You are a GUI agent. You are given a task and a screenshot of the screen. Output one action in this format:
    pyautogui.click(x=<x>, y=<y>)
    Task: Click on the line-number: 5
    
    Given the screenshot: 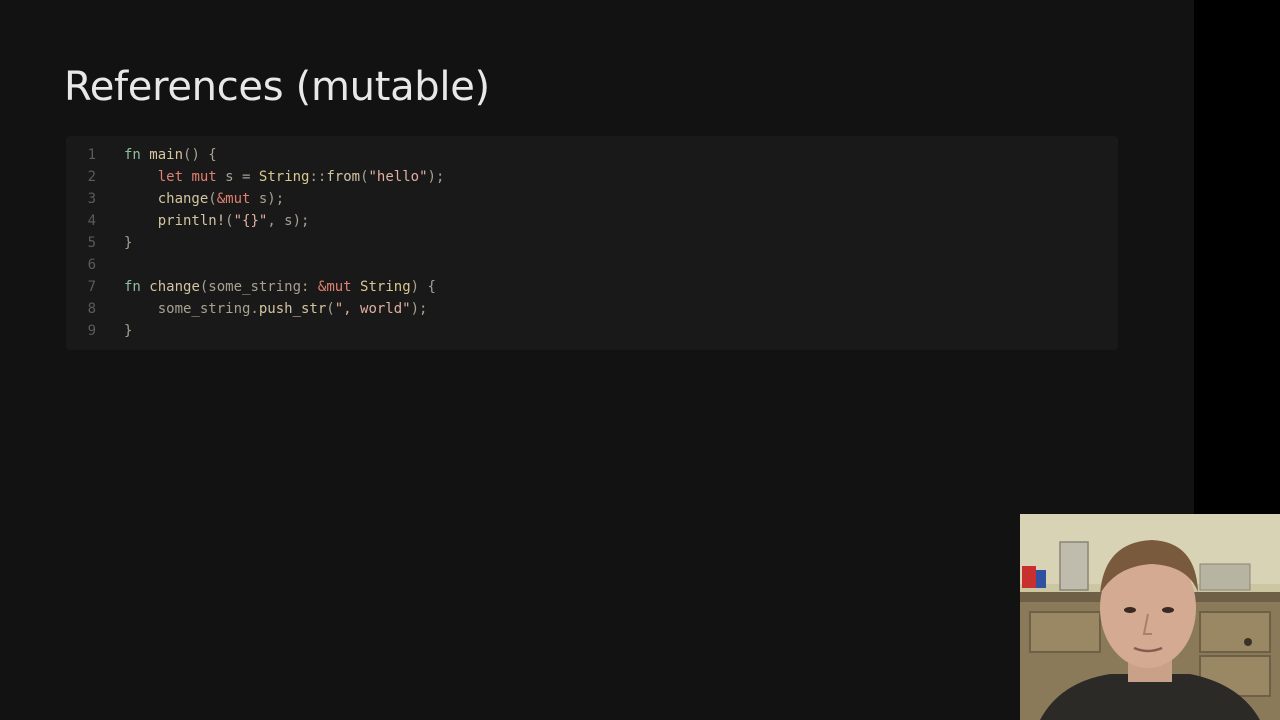 What is the action you would take?
    pyautogui.click(x=91, y=243)
    